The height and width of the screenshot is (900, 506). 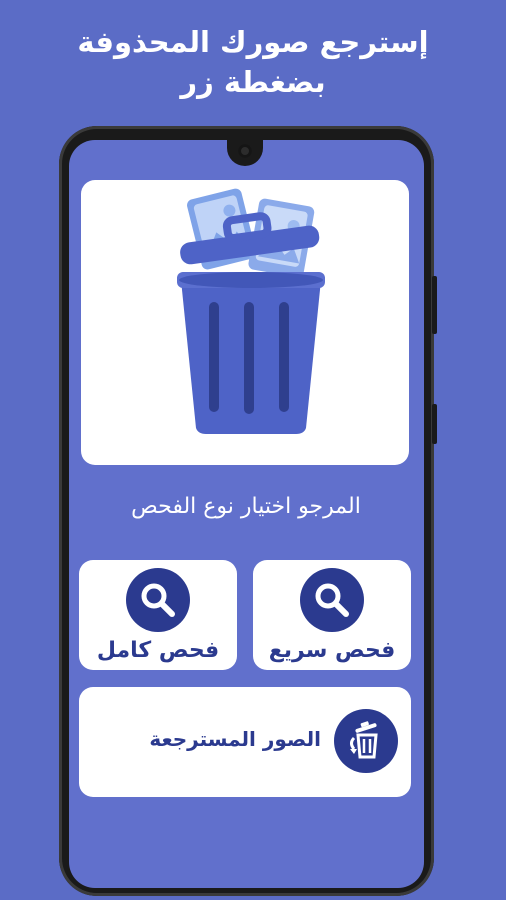 I want to click on restore-trash-icon, so click(x=364, y=740).